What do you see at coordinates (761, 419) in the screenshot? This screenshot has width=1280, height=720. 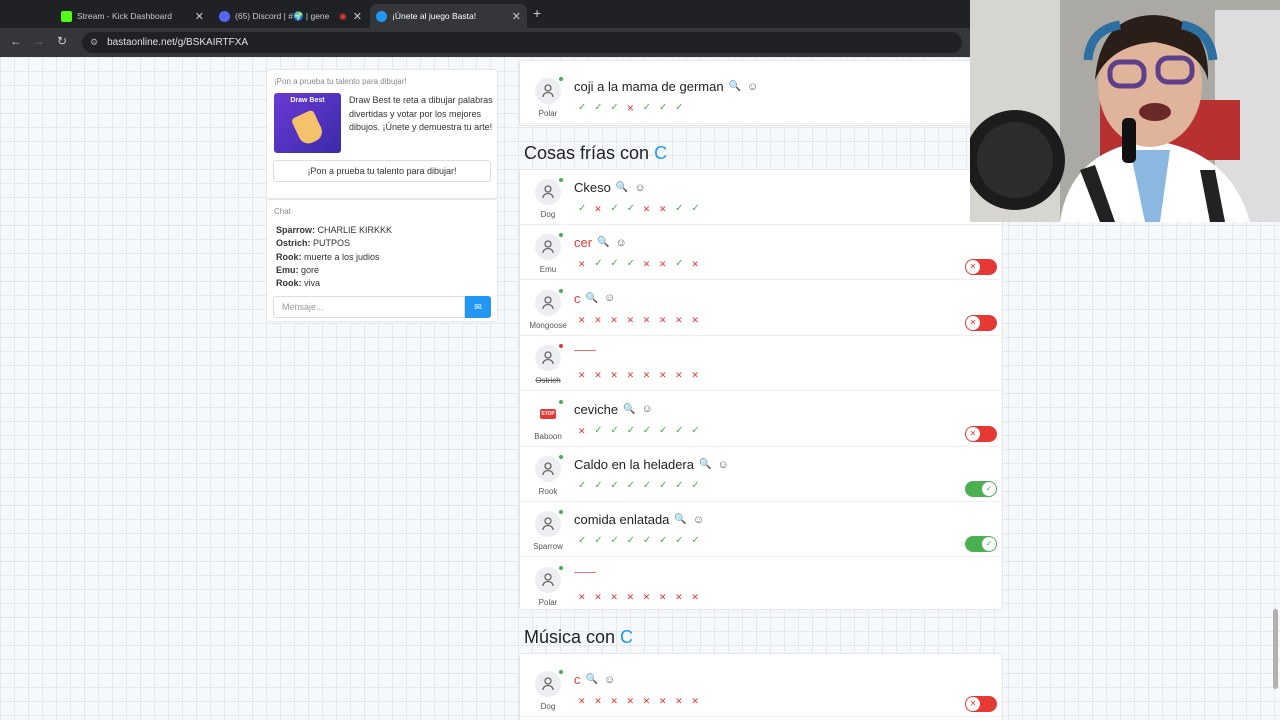 I see `answer-row: STOP Baboon ceviche 🔍 ☺ ✕ ✓ ✓ ✓ ✓ ✓ ✓ ✓ ✕` at bounding box center [761, 419].